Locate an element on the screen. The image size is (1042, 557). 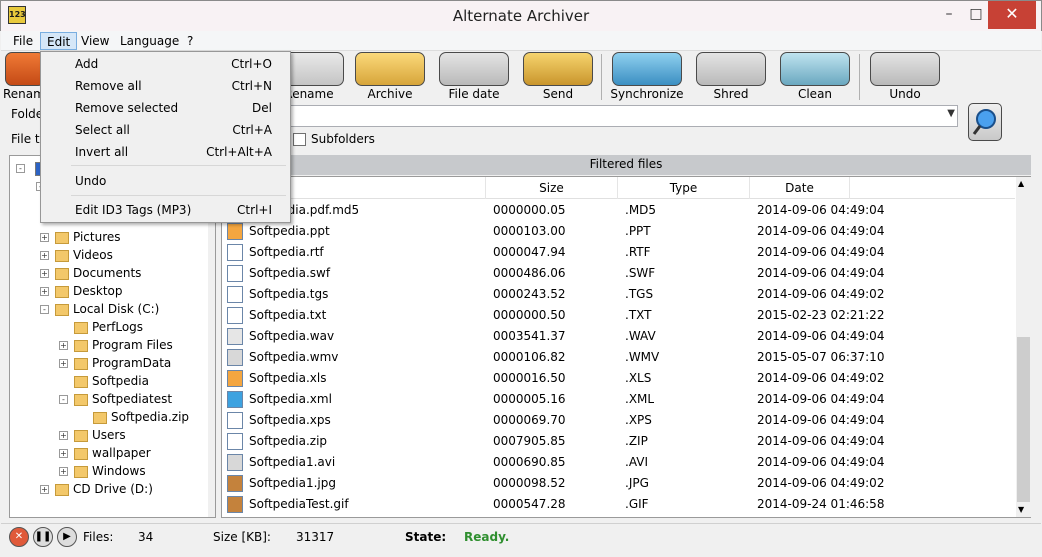
menu-file: File is located at coordinates (23, 41).